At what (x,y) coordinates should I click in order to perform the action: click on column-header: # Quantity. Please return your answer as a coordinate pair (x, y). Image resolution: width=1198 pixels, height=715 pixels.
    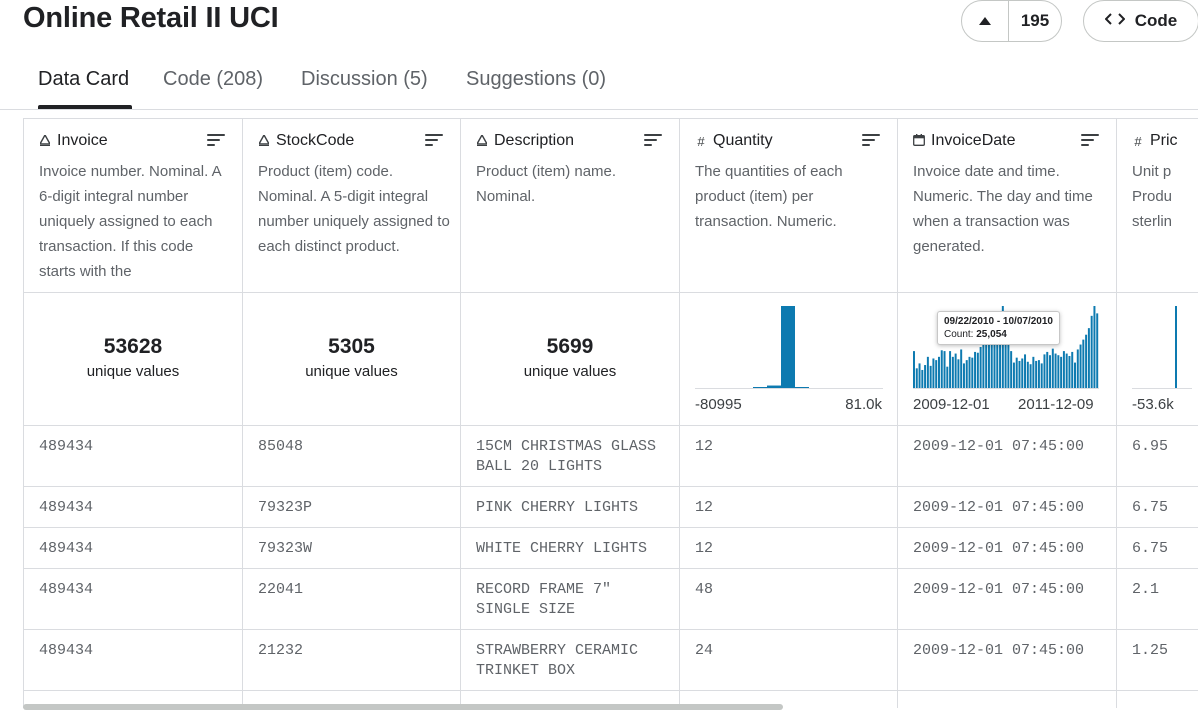
    Looking at the image, I should click on (734, 141).